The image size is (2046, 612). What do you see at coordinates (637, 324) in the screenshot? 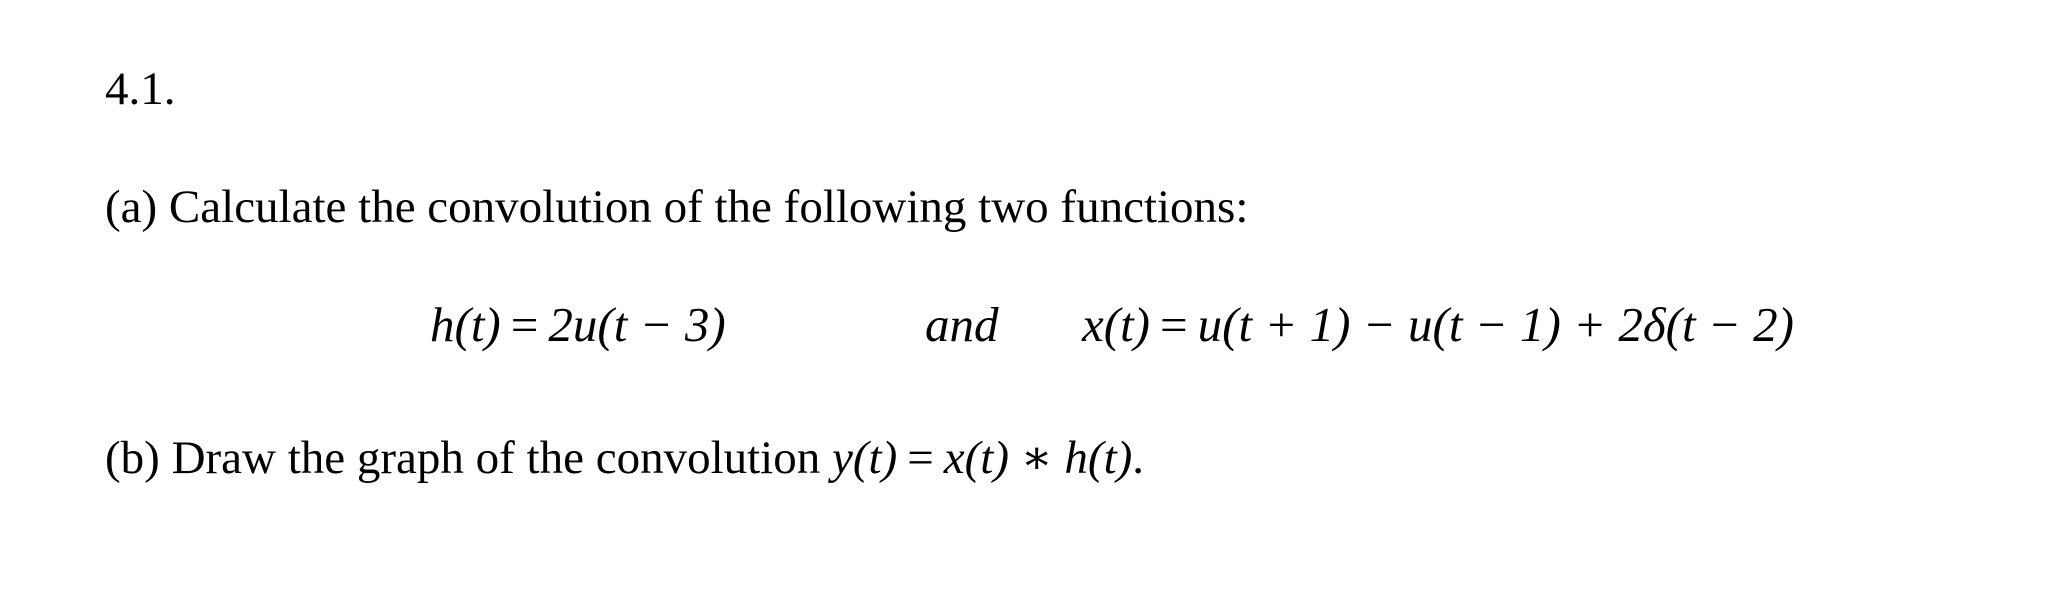
I see `h-rhs: 2u(t − 3)` at bounding box center [637, 324].